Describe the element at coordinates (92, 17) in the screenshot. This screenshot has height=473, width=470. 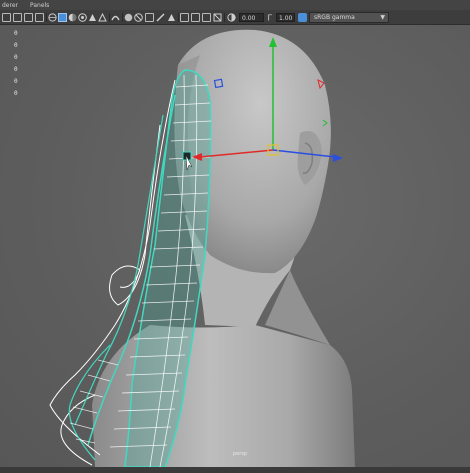
I see `light-icon` at that location.